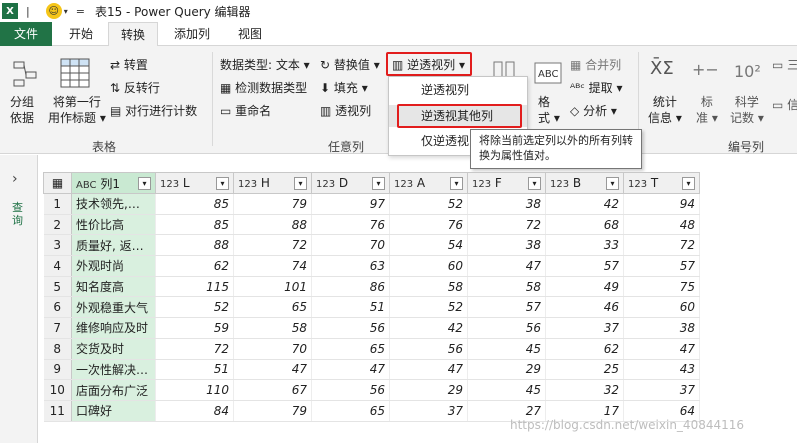  I want to click on menu-item-unpivot-columns: 逆透视列, so click(458, 90).